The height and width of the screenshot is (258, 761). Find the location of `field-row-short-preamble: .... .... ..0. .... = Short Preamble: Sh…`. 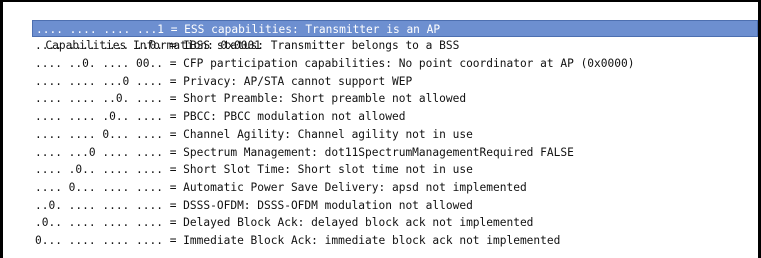

field-row-short-preamble: .... .... ..0. .... = Short Preamble: Sh… is located at coordinates (380, 99).